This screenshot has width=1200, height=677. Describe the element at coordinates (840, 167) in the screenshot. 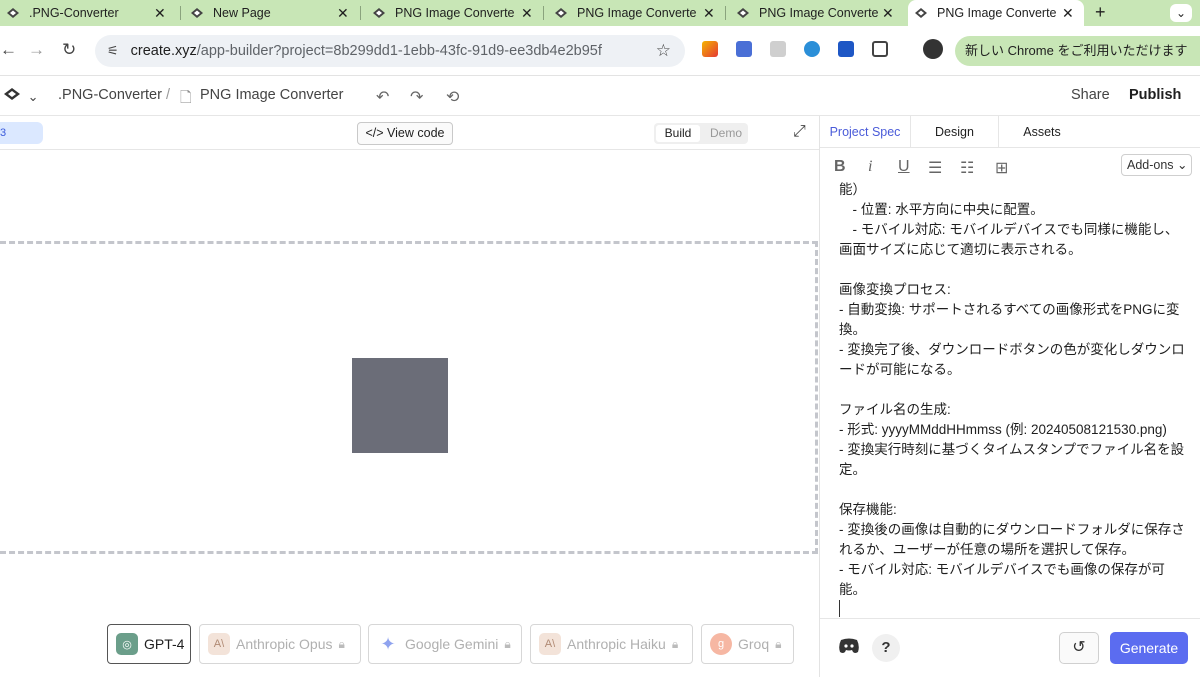

I see `bold-icon: B` at that location.